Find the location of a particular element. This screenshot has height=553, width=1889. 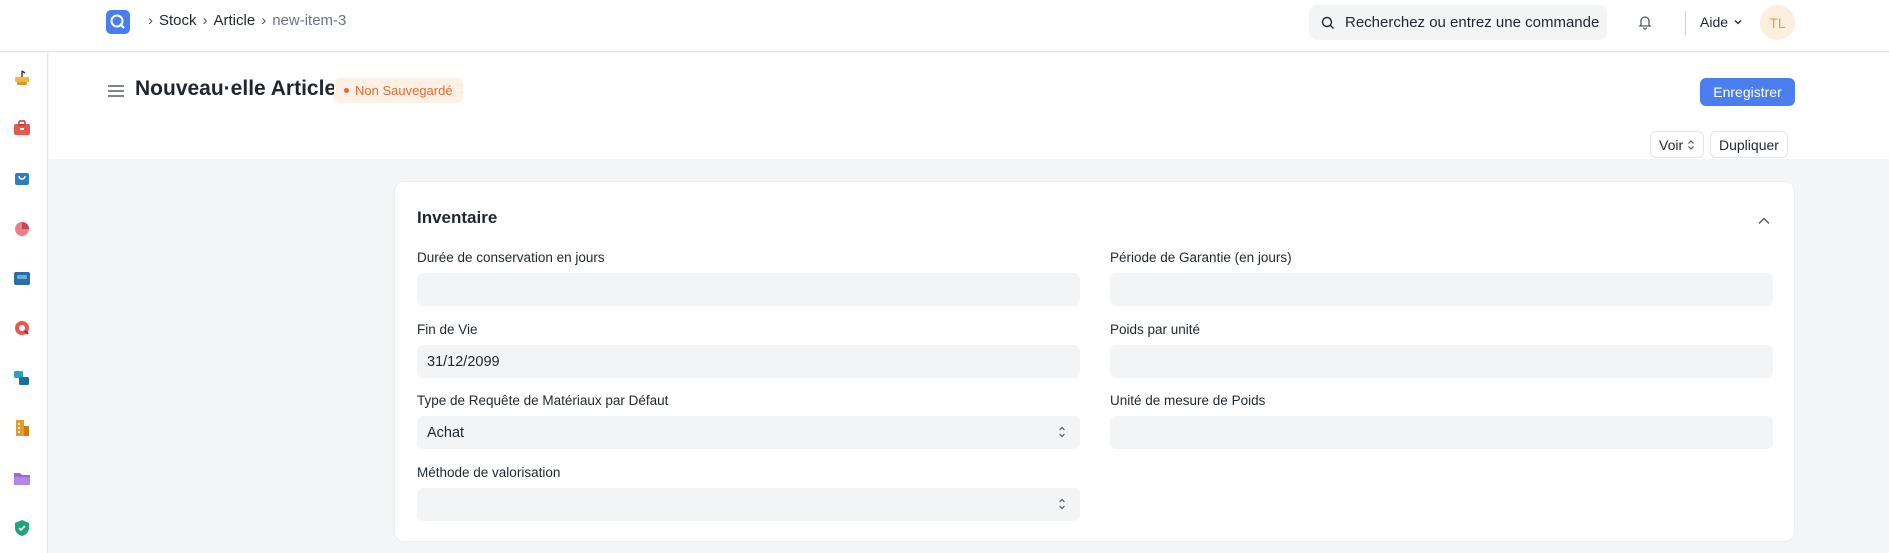

search-input: Recherchez ou entrez une commande is located at coordinates (1458, 22).